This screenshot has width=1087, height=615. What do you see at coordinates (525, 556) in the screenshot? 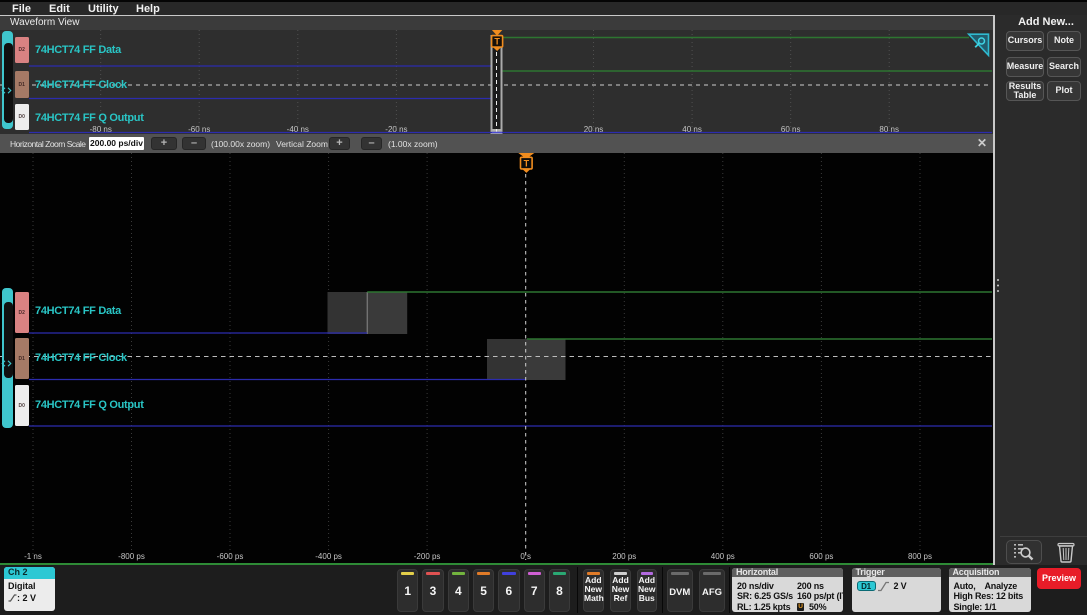
I see `svg-text: 0 s` at bounding box center [525, 556].